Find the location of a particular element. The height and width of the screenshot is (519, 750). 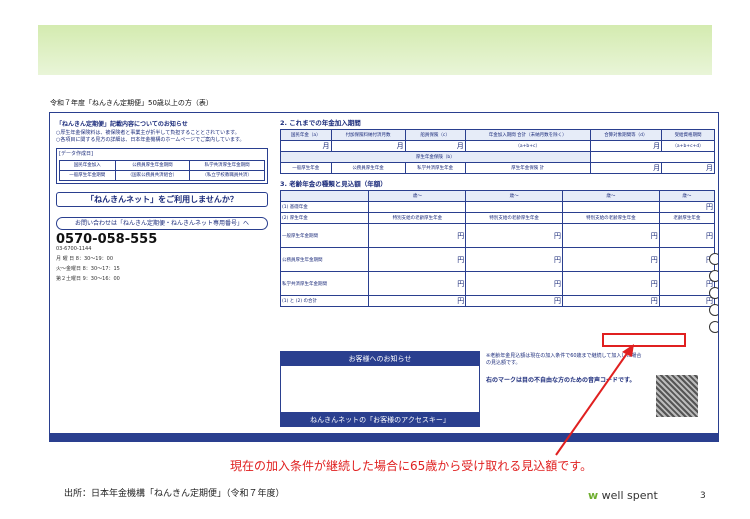

row-label: 私学共済厚生年金期間 is located at coordinates (324, 283).